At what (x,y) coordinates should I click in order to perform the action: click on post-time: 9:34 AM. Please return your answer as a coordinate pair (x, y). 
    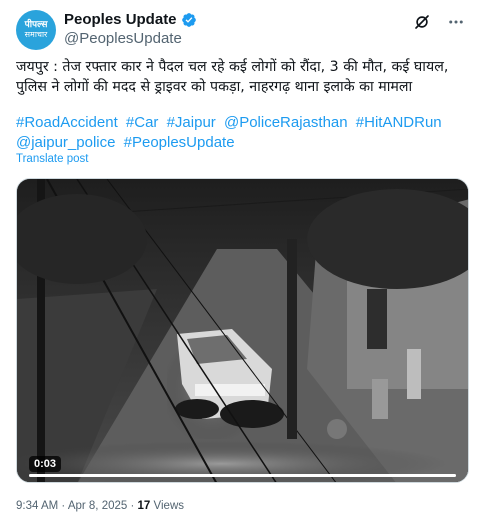
    Looking at the image, I should click on (37, 506).